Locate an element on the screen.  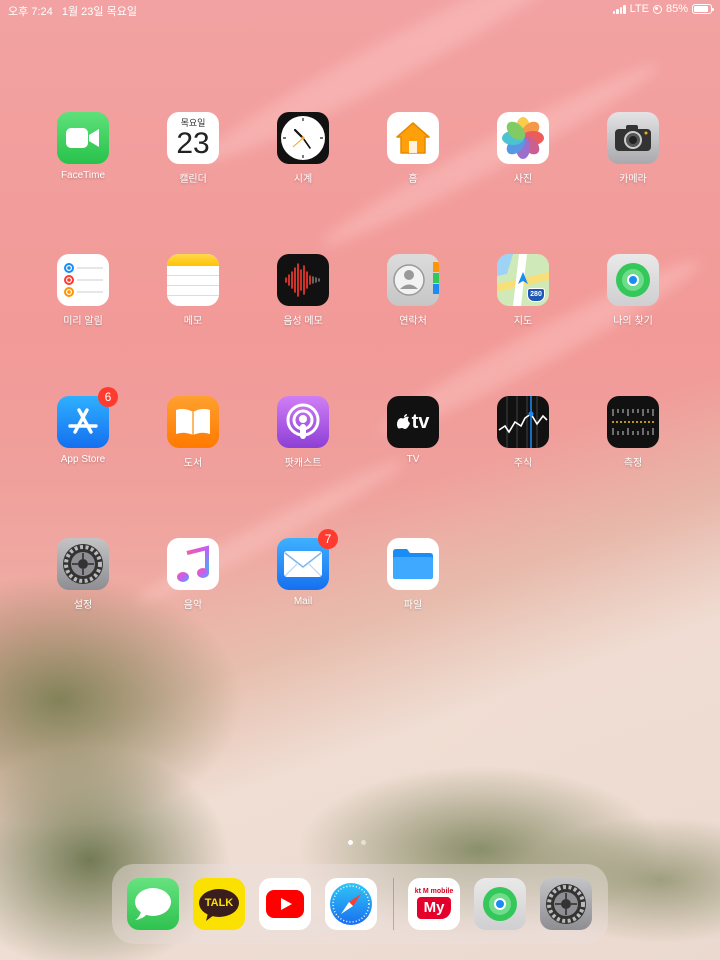
kakaotalk-text: TALK is located at coordinates (219, 903).